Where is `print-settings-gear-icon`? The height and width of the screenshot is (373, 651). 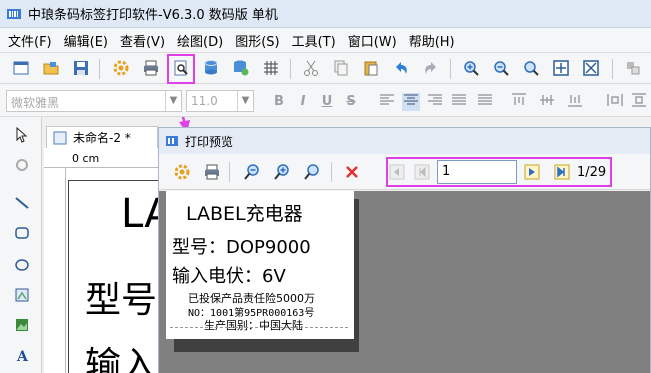
print-settings-gear-icon is located at coordinates (182, 172).